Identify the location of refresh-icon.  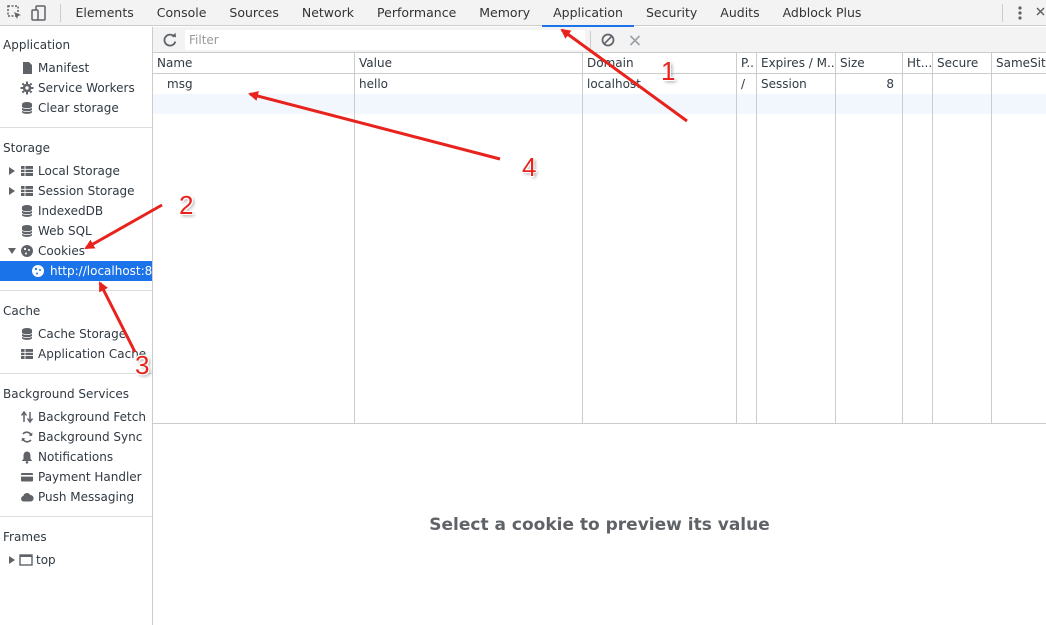
(170, 40).